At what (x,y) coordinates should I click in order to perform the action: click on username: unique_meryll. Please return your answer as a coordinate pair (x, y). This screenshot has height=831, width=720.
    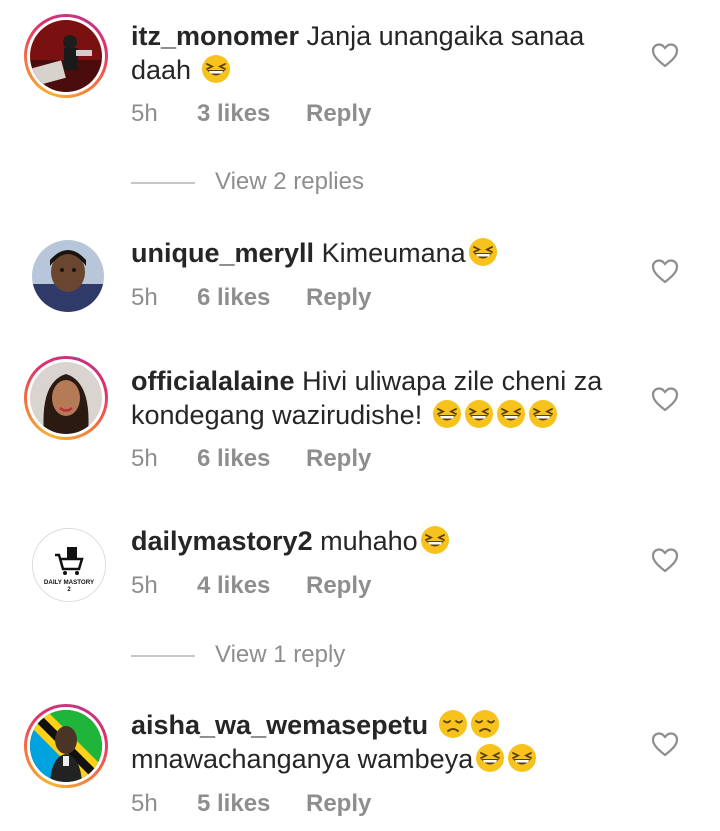
    Looking at the image, I should click on (222, 253).